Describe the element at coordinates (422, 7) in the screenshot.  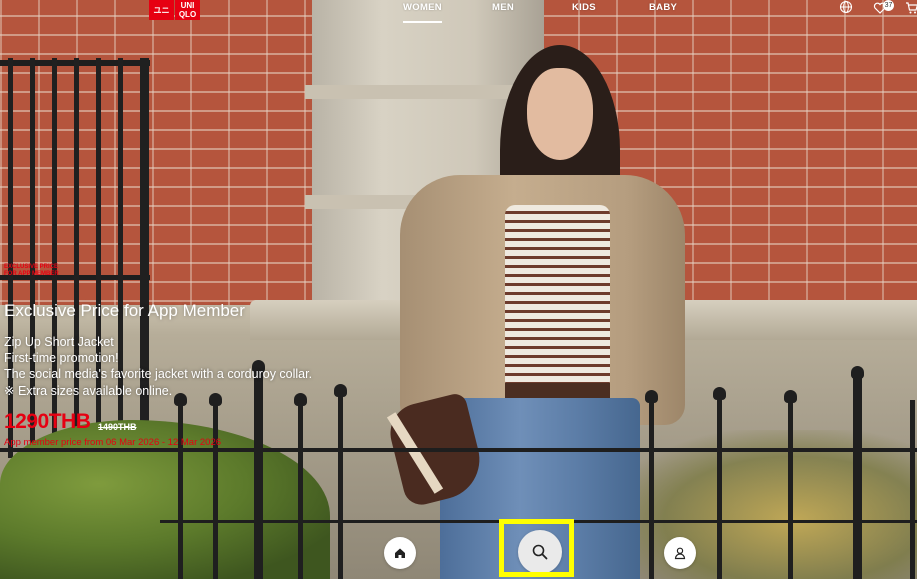
I see `tab-label: WOMEN` at that location.